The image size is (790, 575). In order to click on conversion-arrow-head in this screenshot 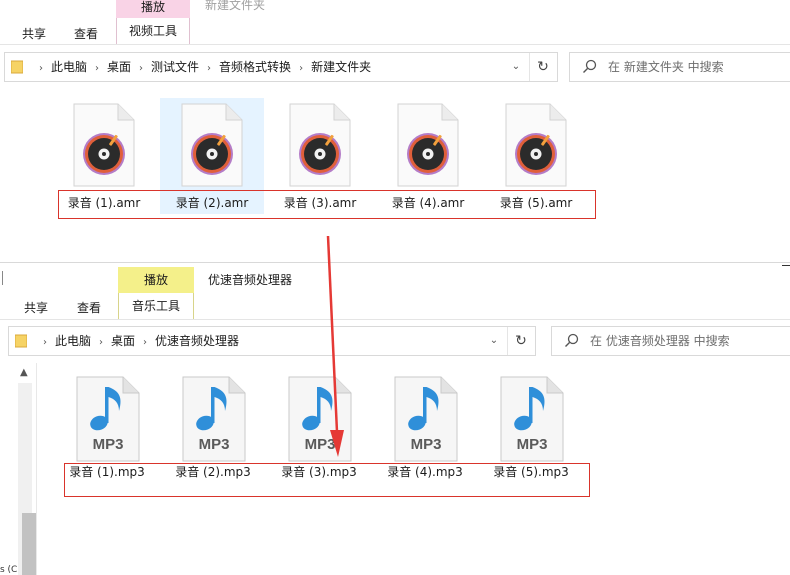, I will do `click(337, 443)`.